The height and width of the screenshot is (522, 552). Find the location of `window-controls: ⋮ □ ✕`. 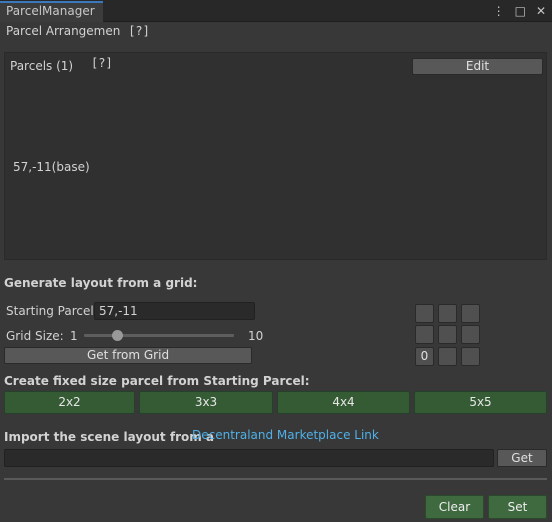

window-controls: ⋮ □ ✕ is located at coordinates (519, 11).